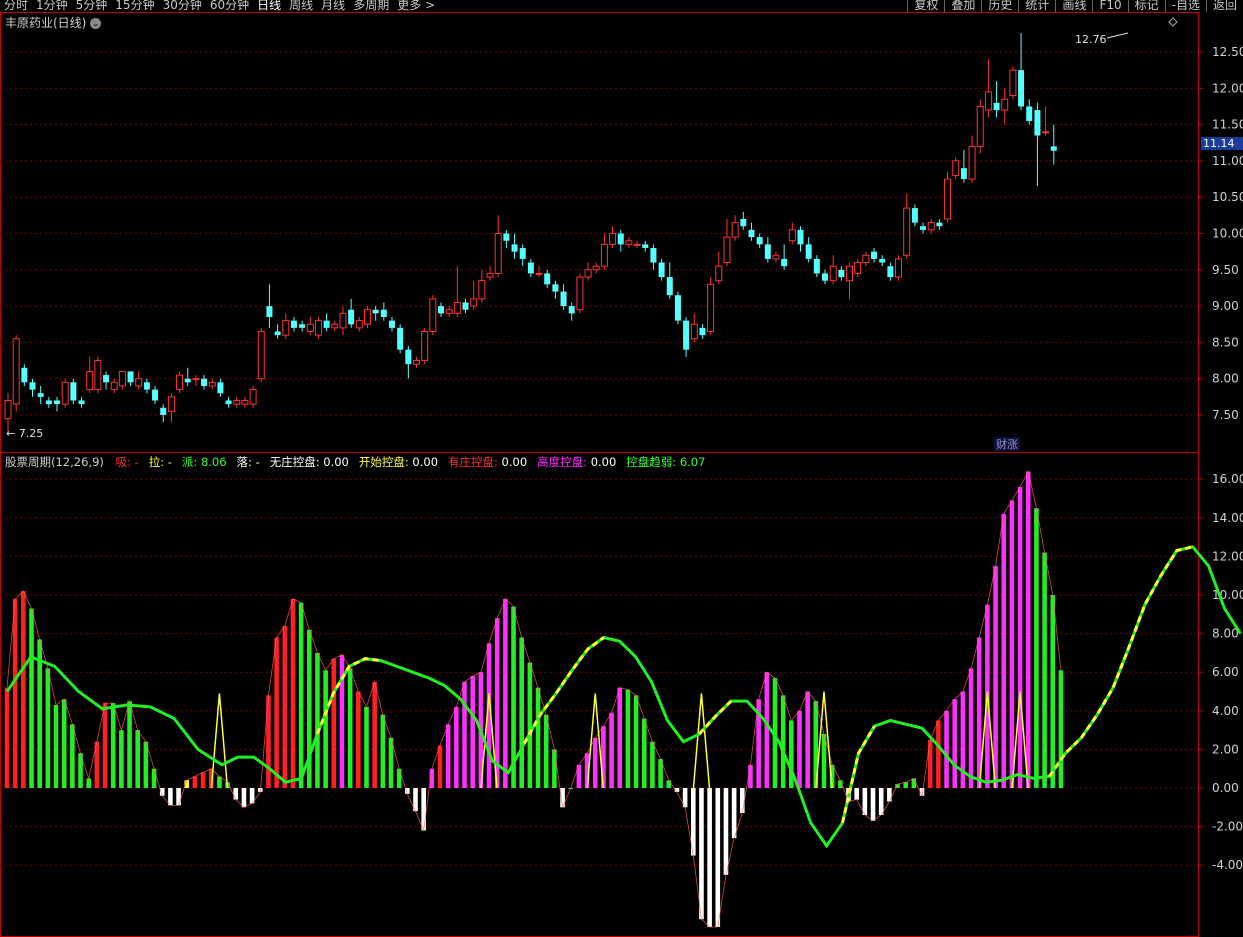  I want to click on indicator-tick-label: 12.00, so click(1227, 556).